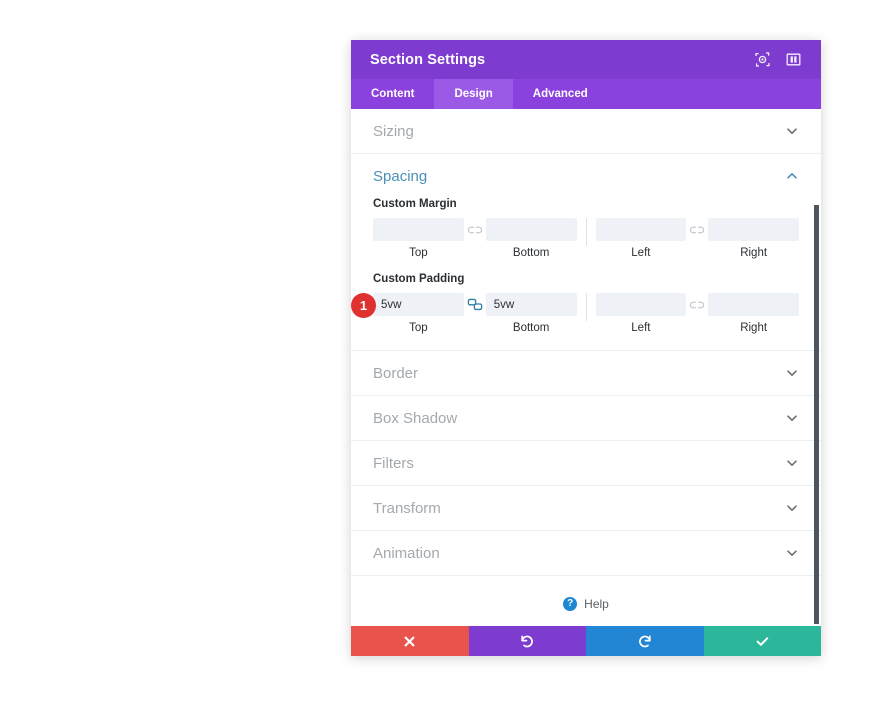  I want to click on tab-content: Content, so click(392, 94).